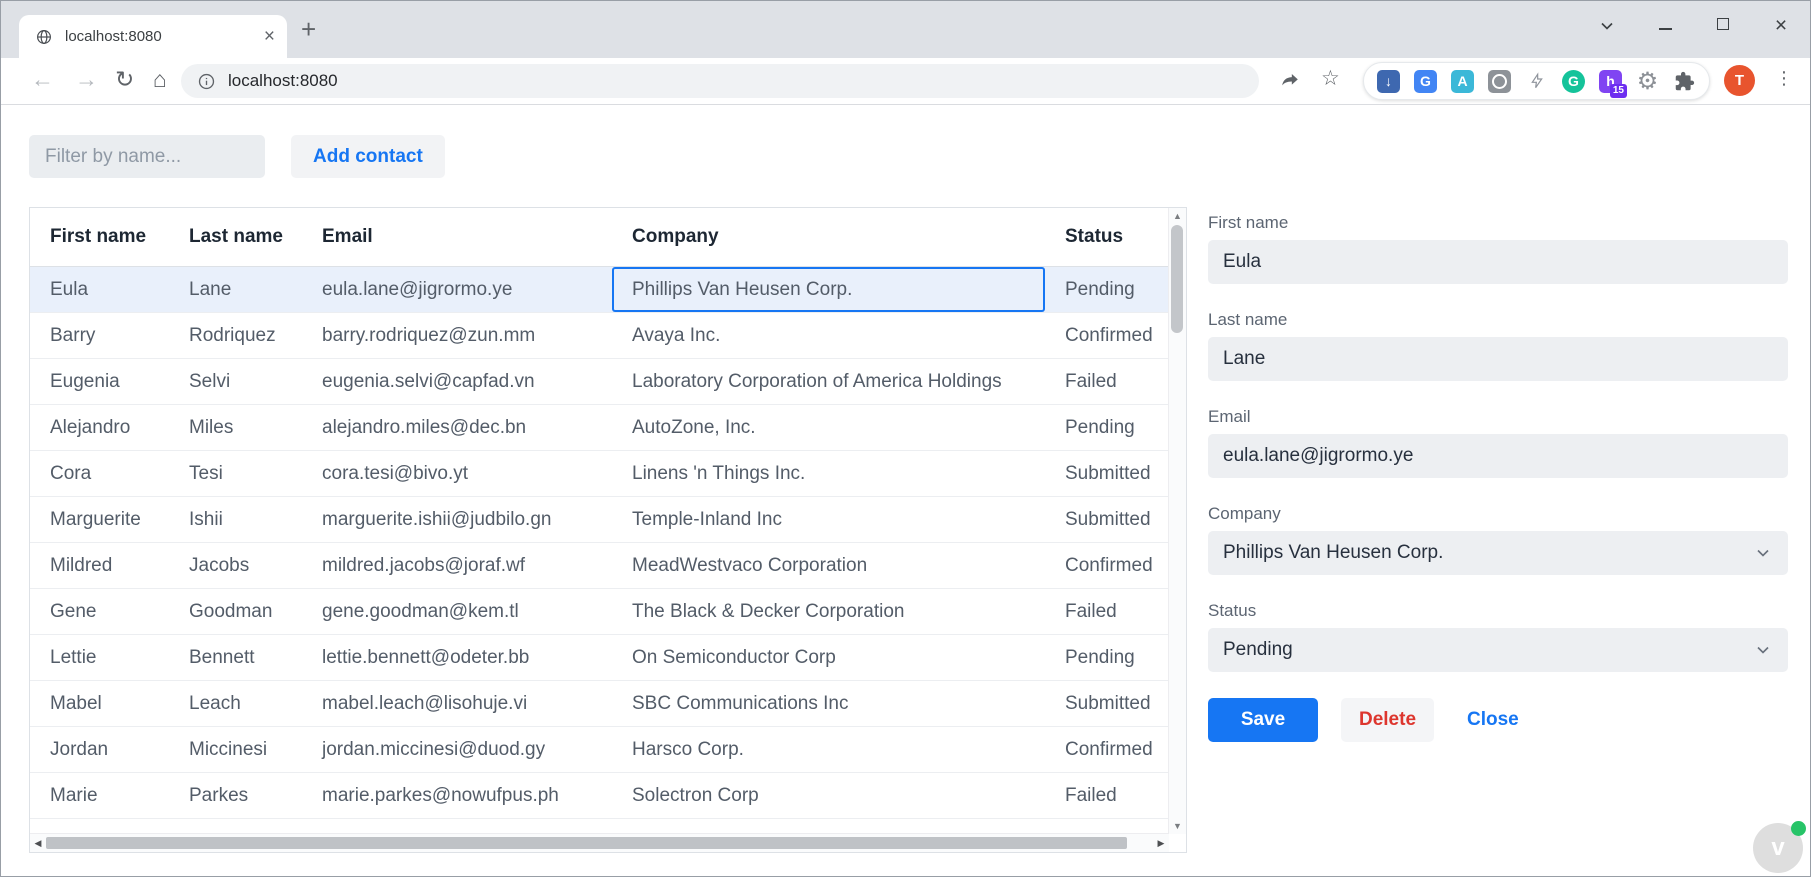  What do you see at coordinates (1387, 720) in the screenshot?
I see `delete-button: Delete` at bounding box center [1387, 720].